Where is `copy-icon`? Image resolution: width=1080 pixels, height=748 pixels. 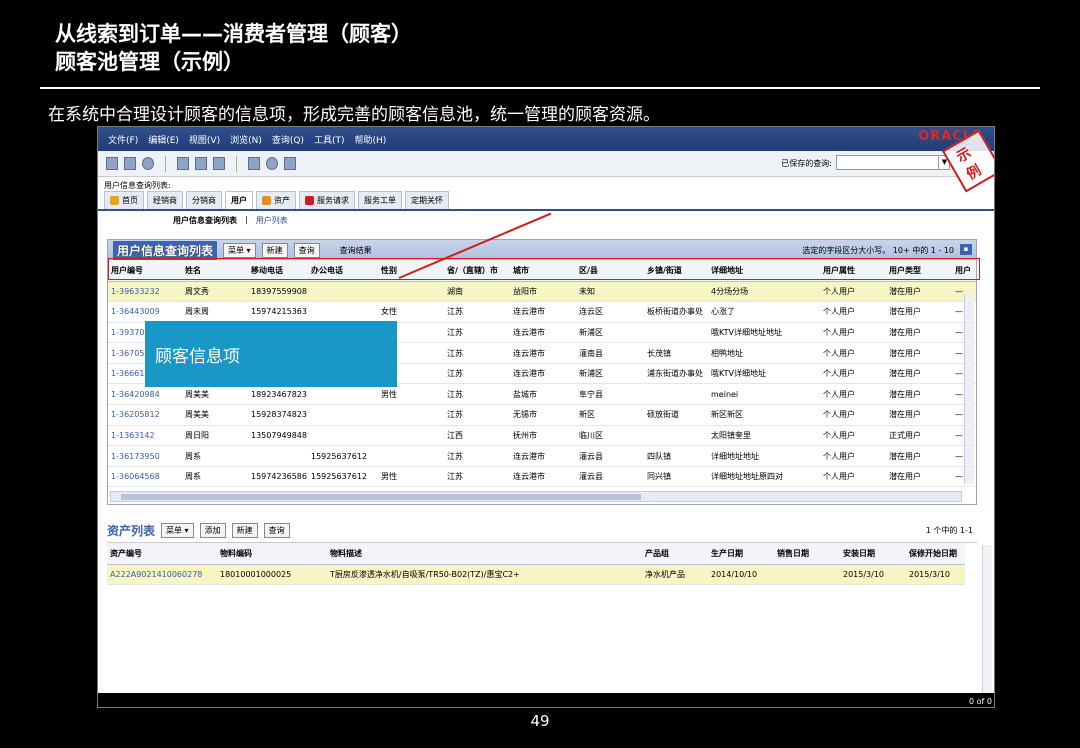 copy-icon is located at coordinates (130, 163).